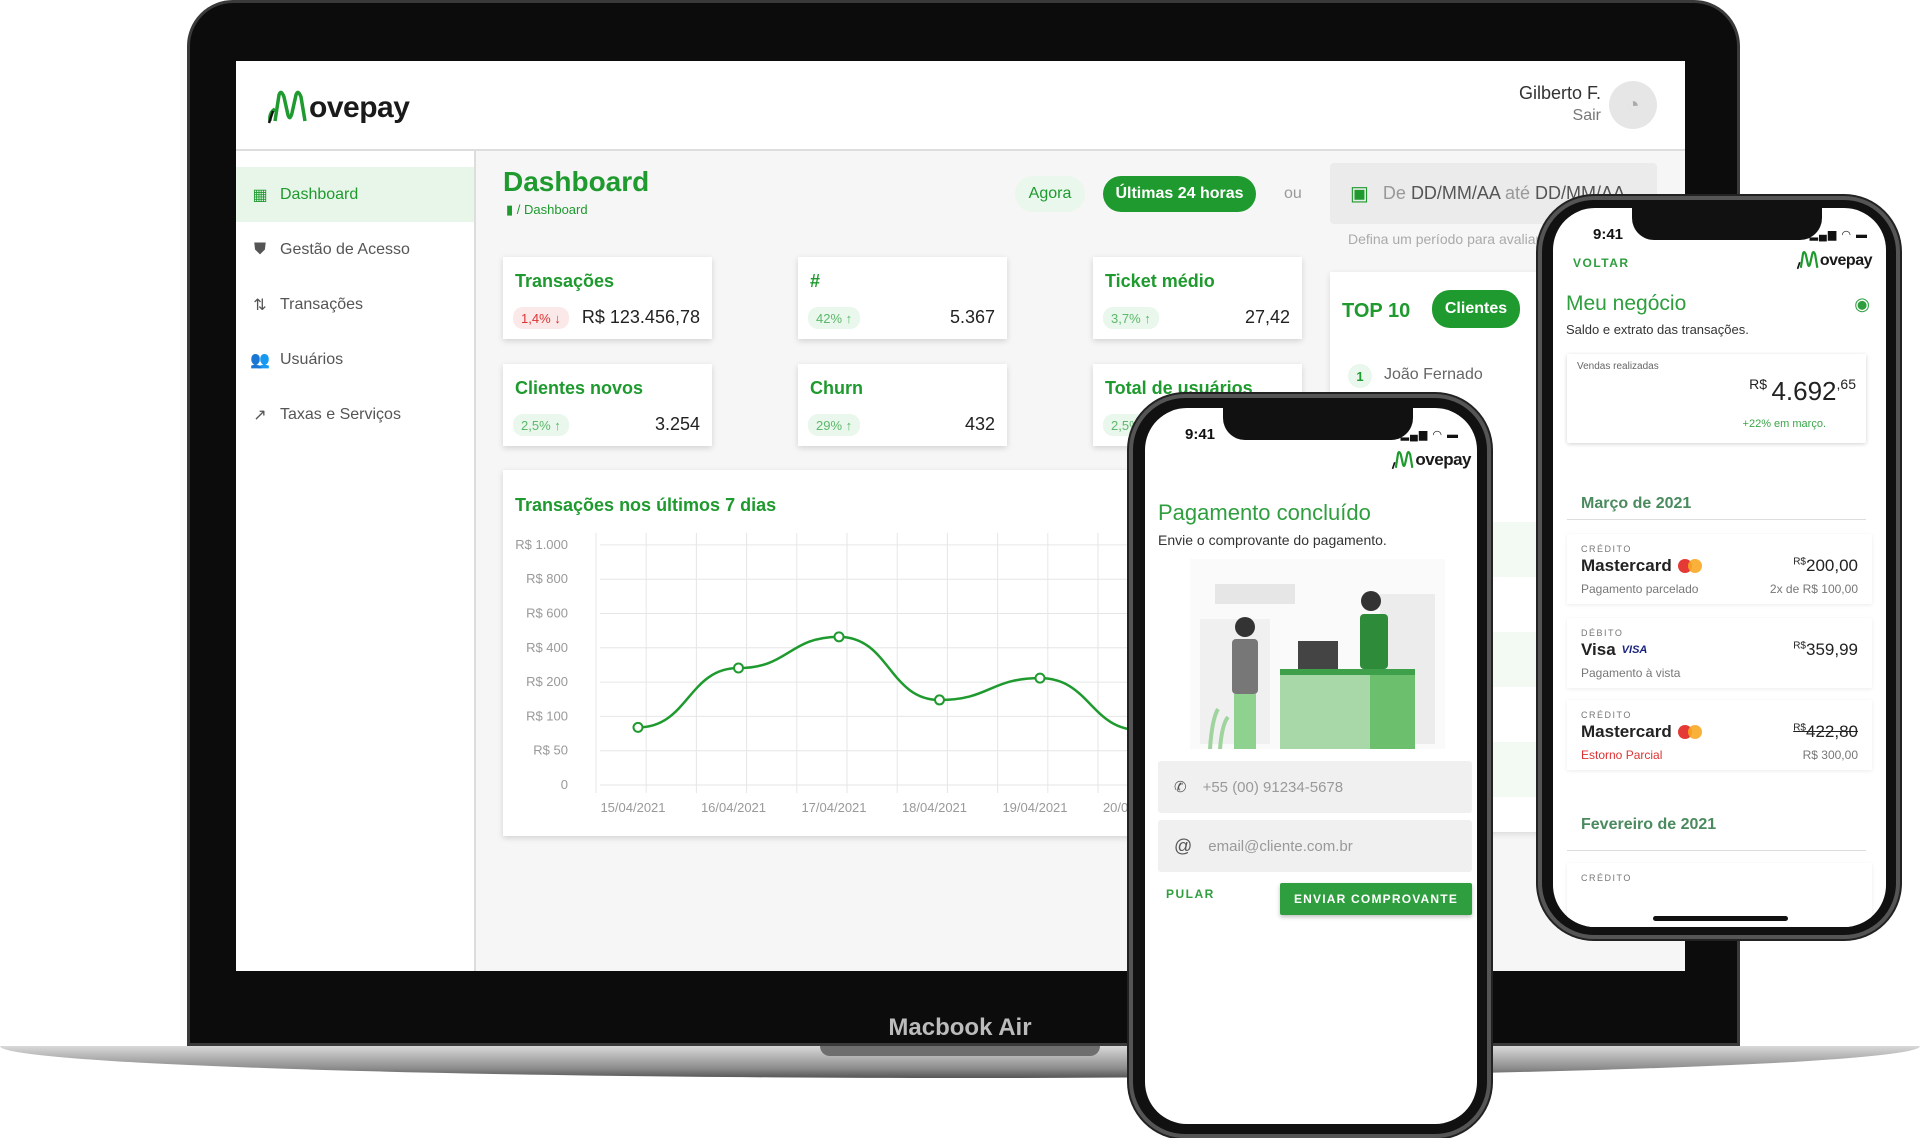 The height and width of the screenshot is (1138, 1920). I want to click on date-to-prefix: até, so click(1517, 193).